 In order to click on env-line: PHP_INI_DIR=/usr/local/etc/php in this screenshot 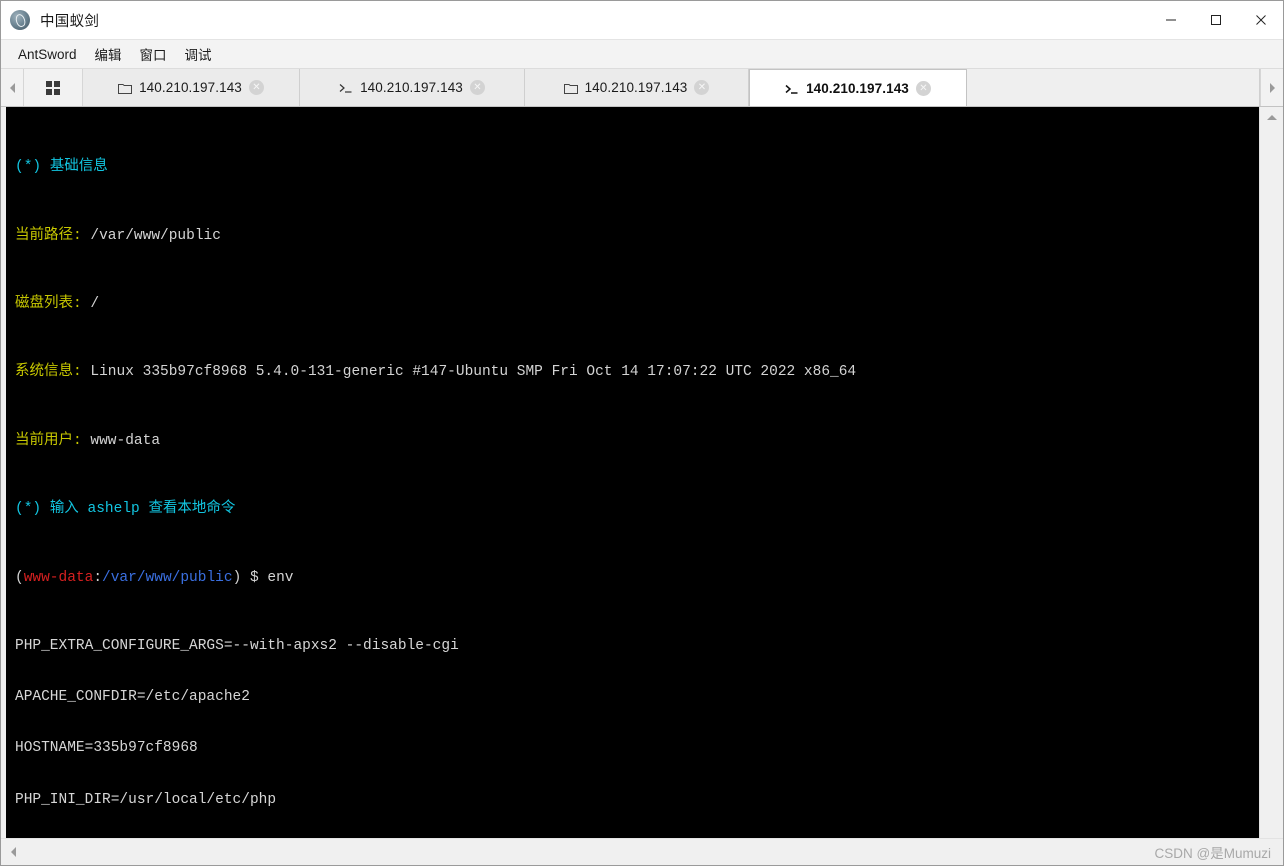, I will do `click(146, 799)`.